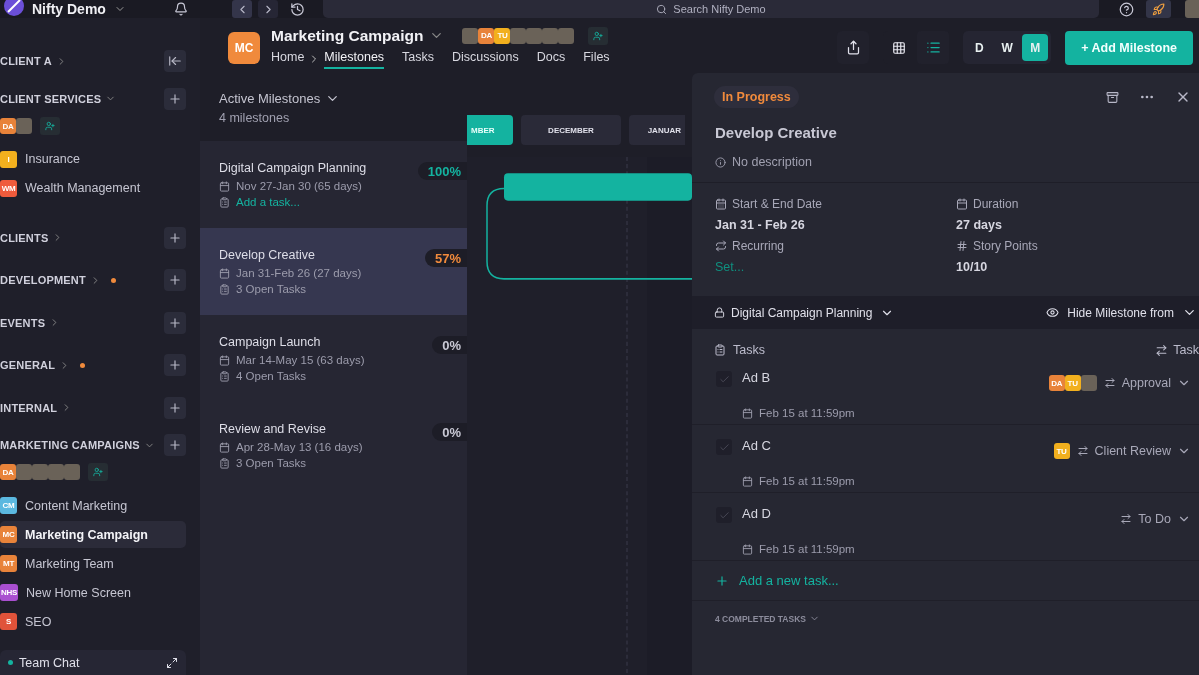  I want to click on project-name: Content Marketing, so click(76, 505).